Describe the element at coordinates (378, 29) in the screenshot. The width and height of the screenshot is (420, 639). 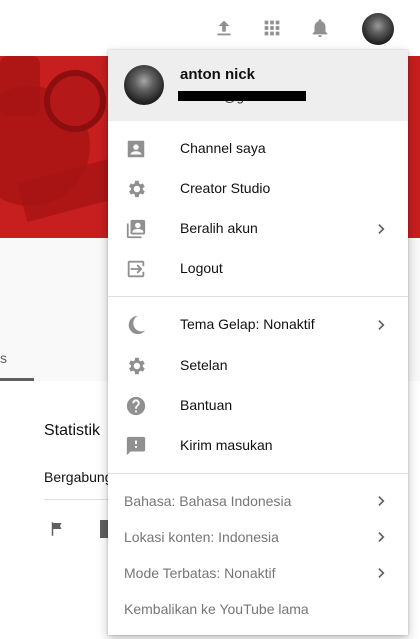
I see `account-avatar` at that location.